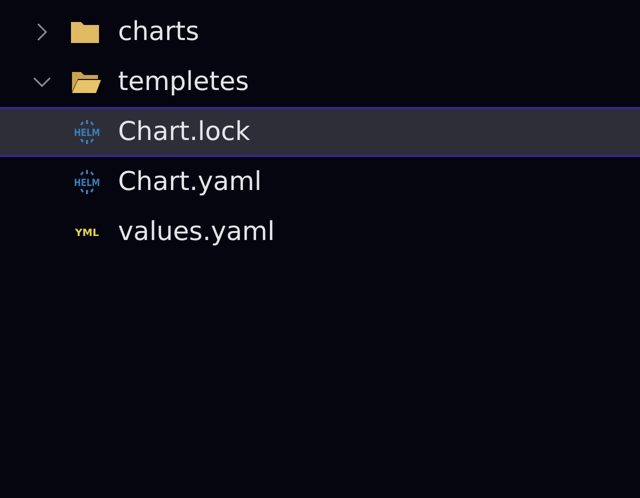 The height and width of the screenshot is (498, 640). What do you see at coordinates (183, 82) in the screenshot?
I see `folder-name: templetes` at bounding box center [183, 82].